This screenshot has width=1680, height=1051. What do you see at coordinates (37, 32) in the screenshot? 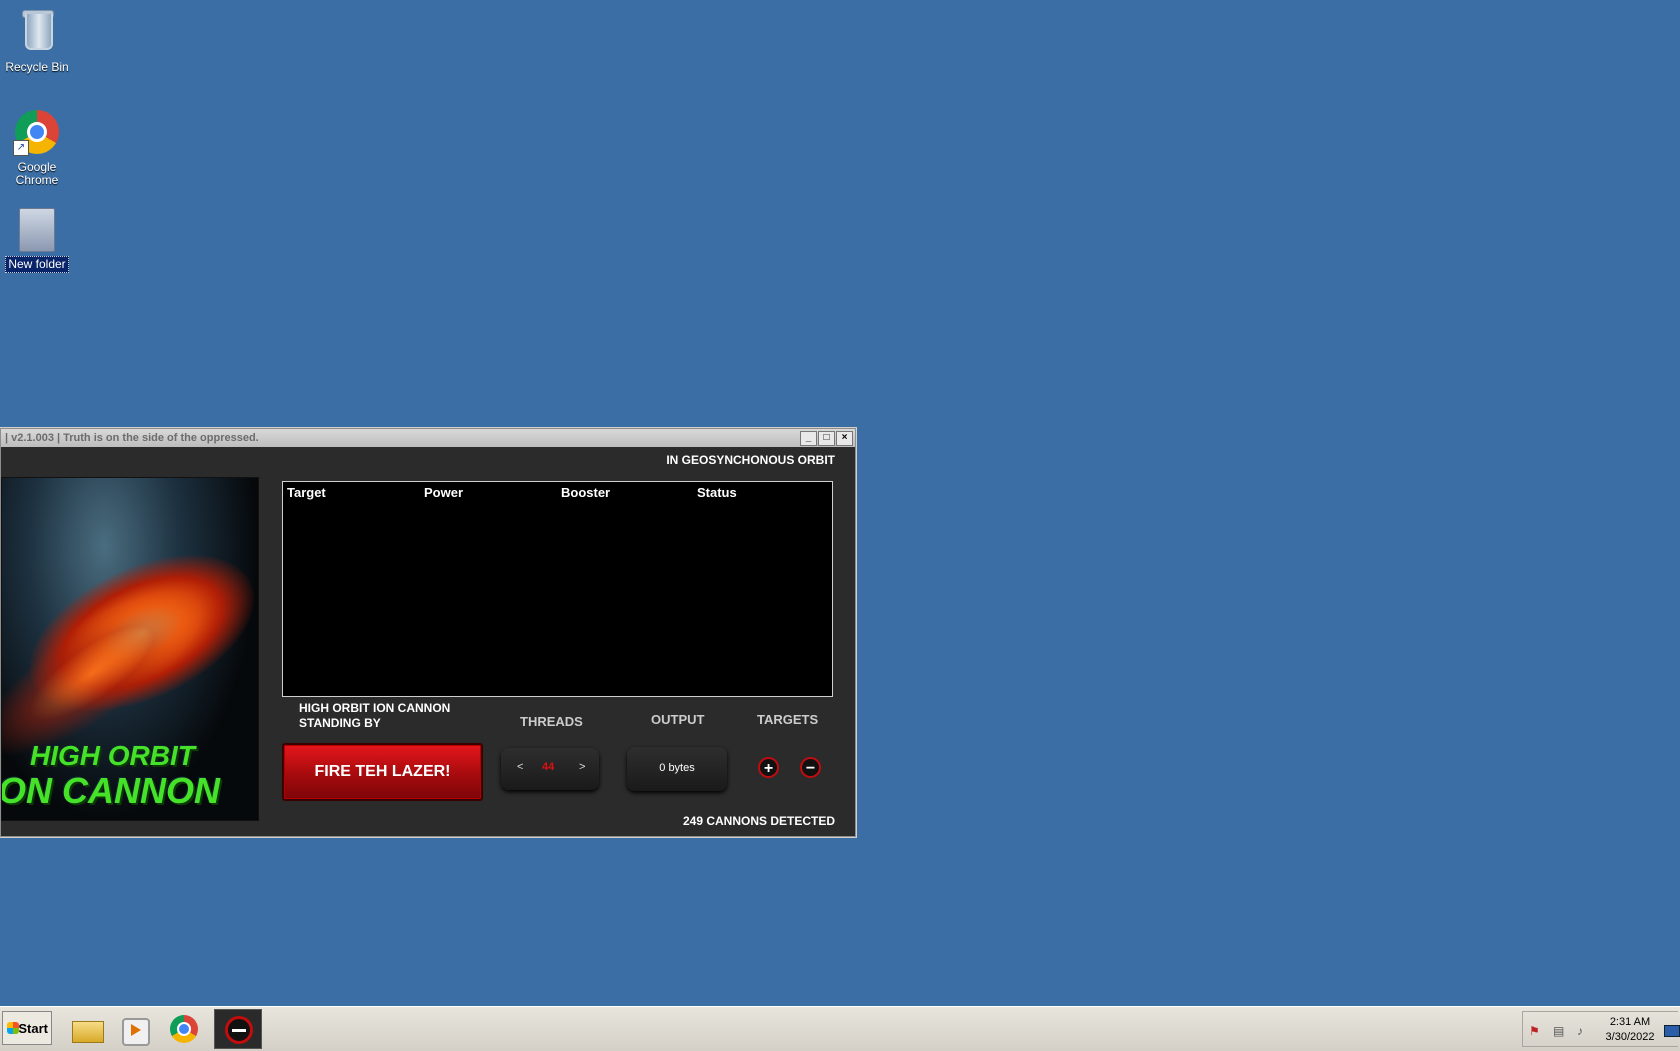
I see `recycle-bin-icon` at bounding box center [37, 32].